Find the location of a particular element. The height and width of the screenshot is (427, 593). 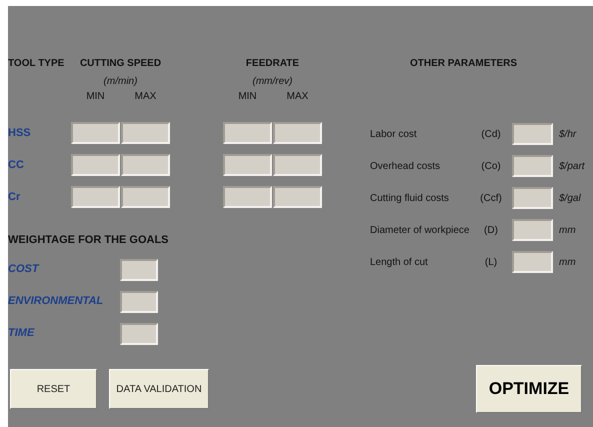

unit-label: $/part is located at coordinates (572, 167).